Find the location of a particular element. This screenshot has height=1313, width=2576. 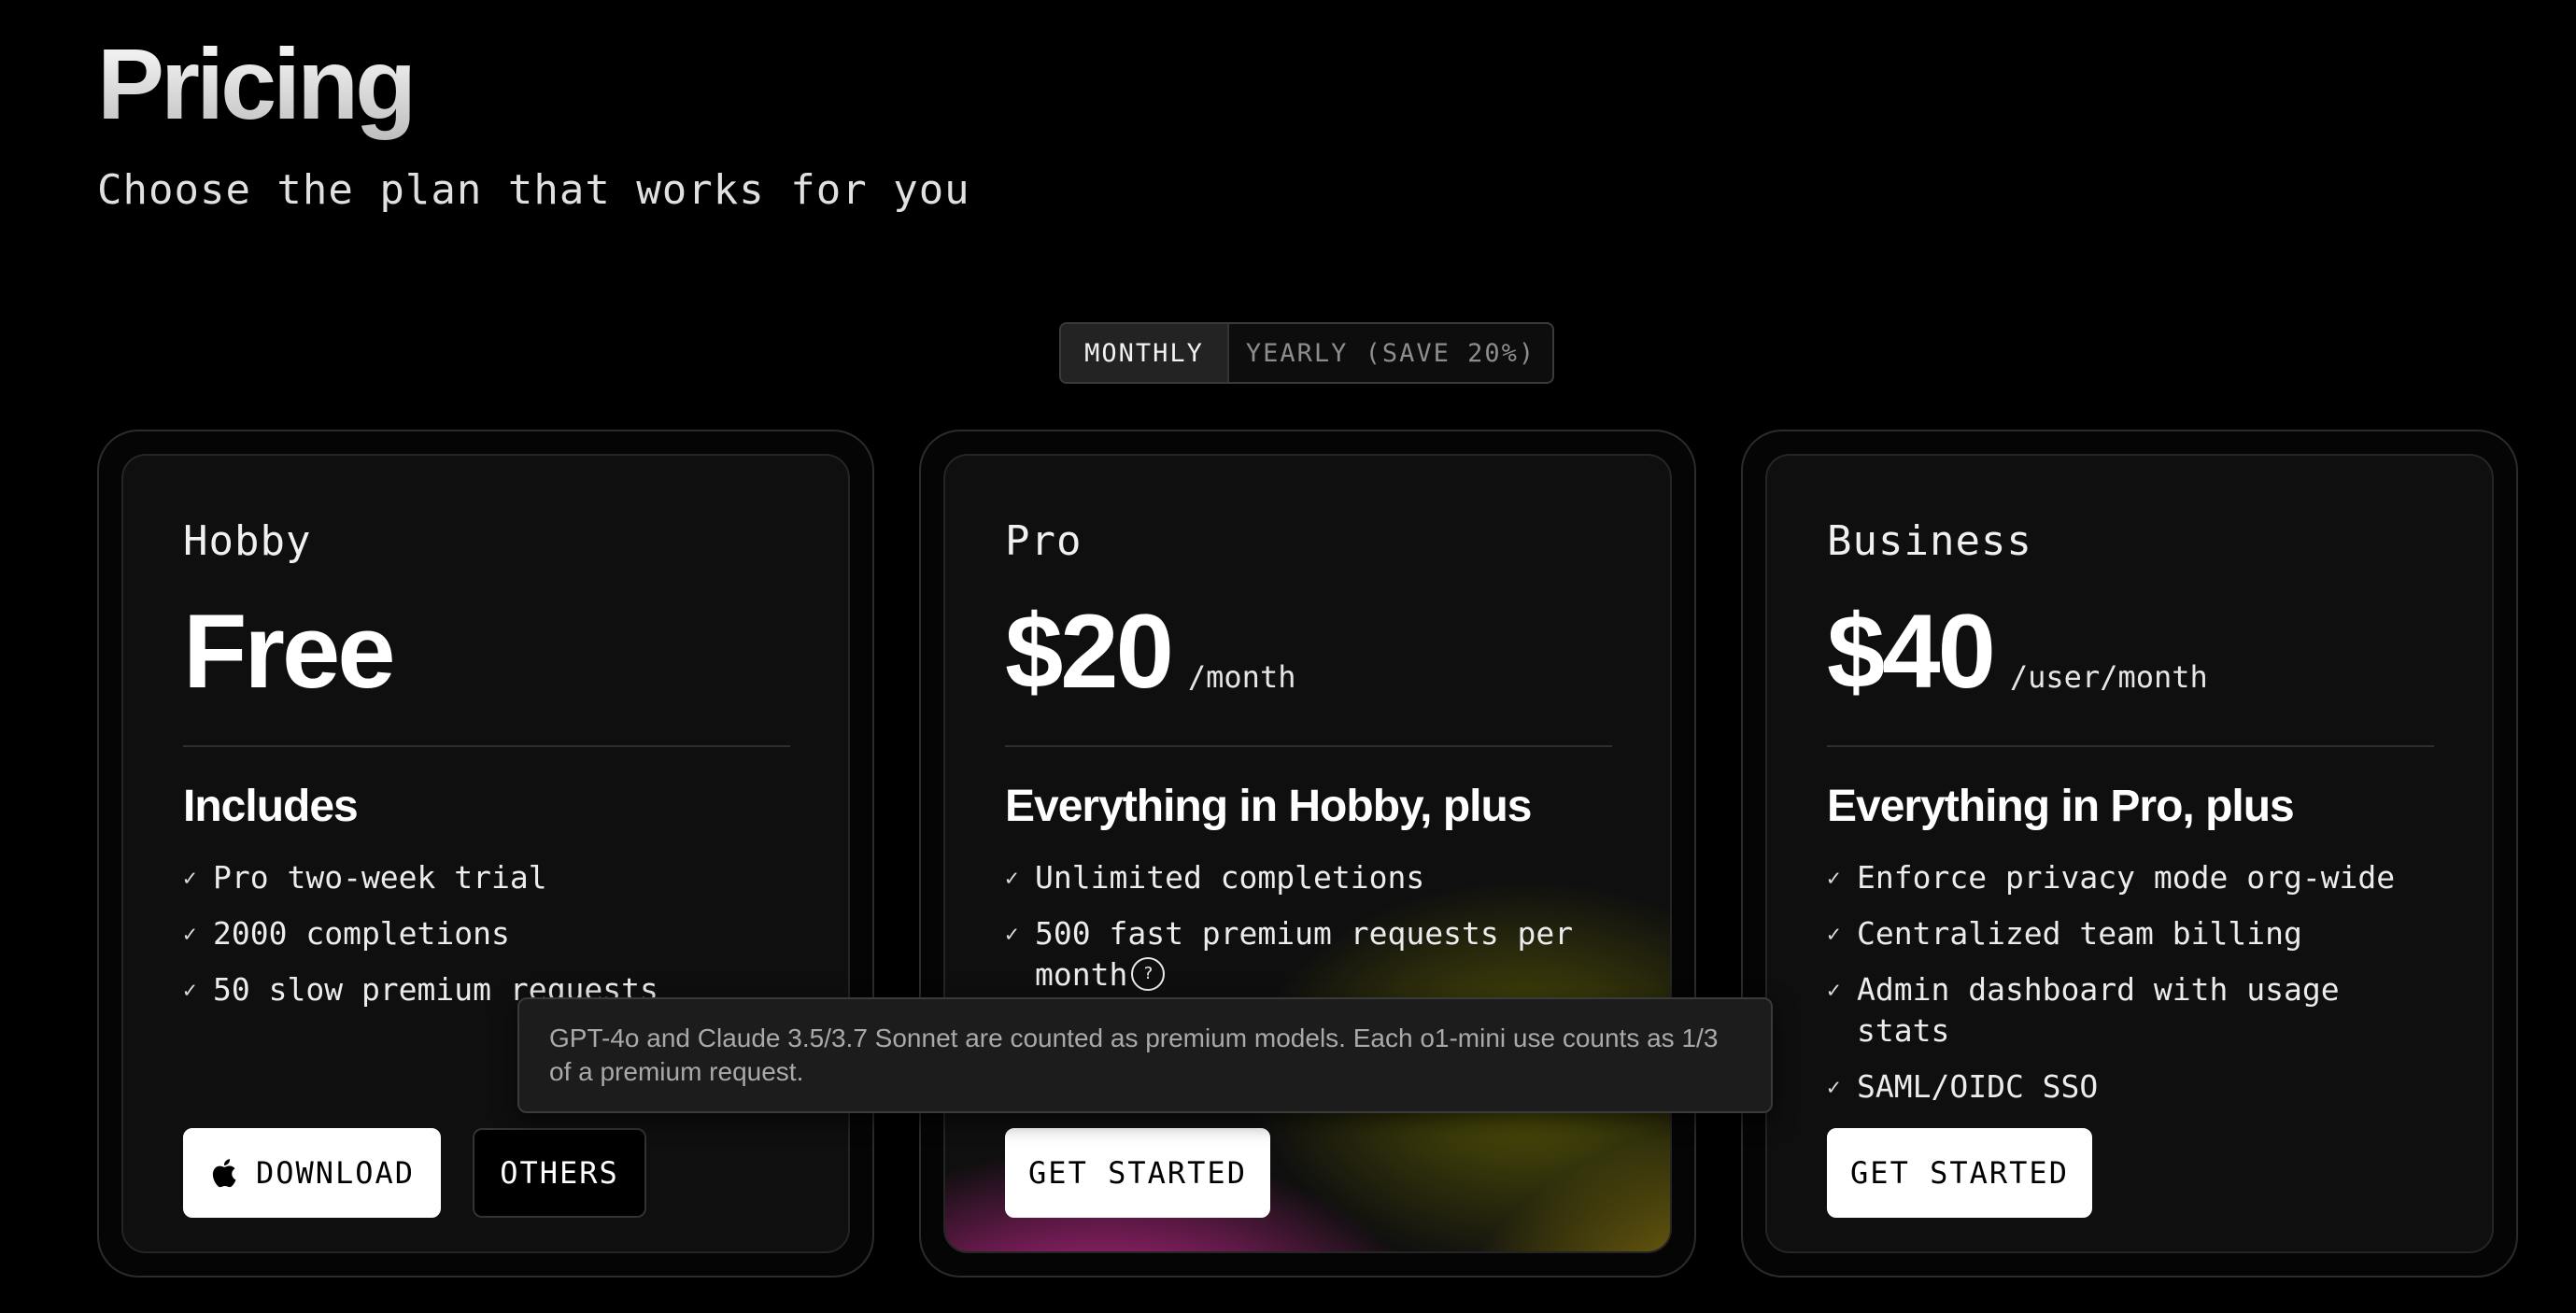

includes-heading: Everything in Pro, plus is located at coordinates (2061, 806).